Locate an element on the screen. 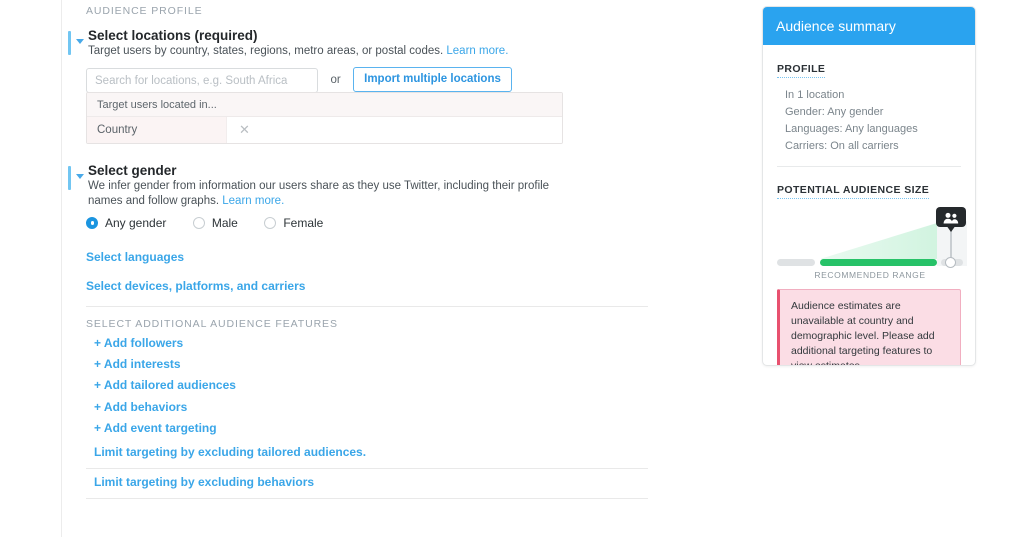 The width and height of the screenshot is (1024, 537). limit-exclude-behaviors-link: Limit targeting by excluding behaviors is located at coordinates (204, 482).